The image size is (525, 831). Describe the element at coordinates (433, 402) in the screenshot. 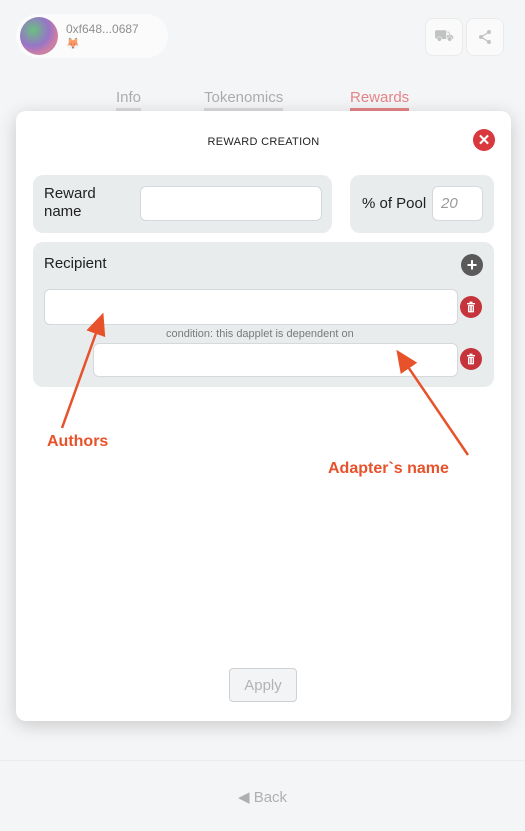

I see `adapter-arrow` at that location.